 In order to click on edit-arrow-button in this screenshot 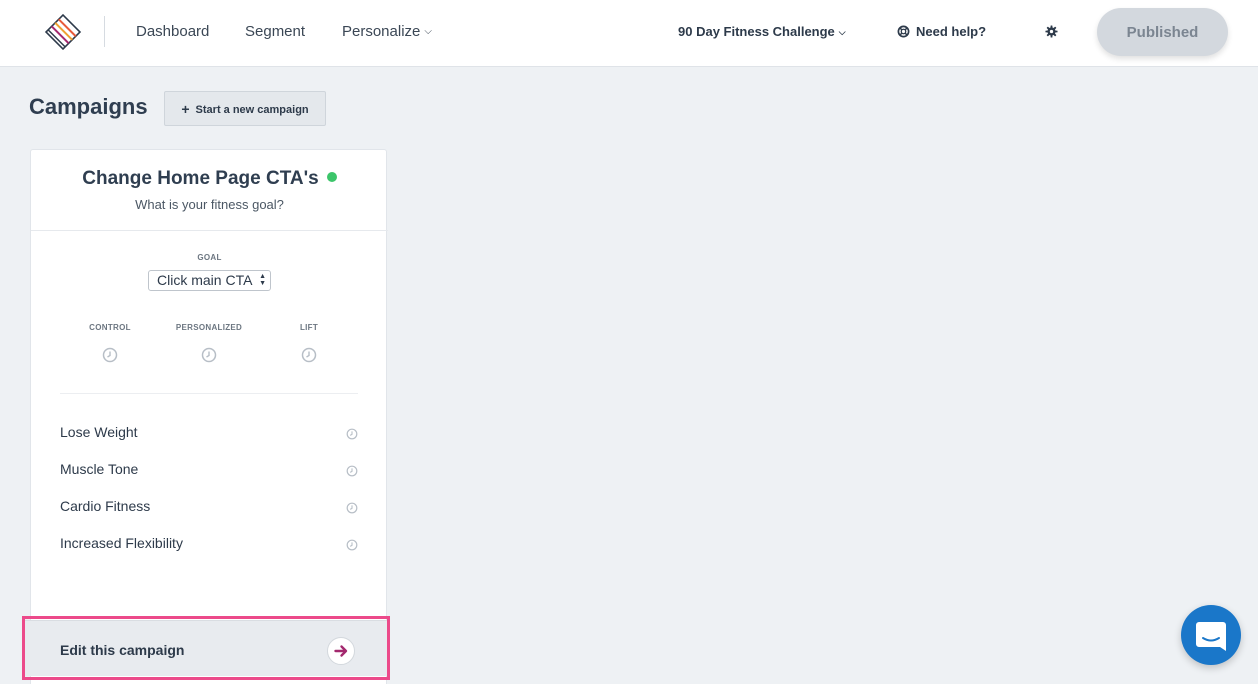, I will do `click(341, 651)`.